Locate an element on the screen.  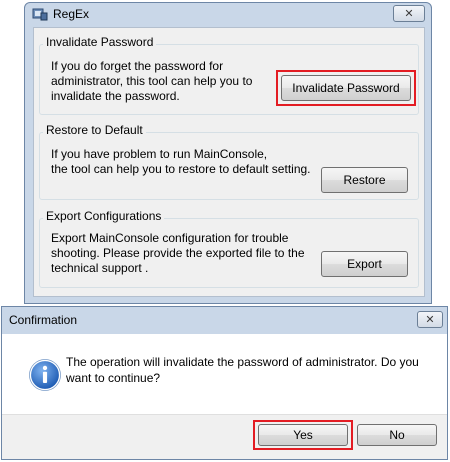
group-title-export-configurations: Export Configurations is located at coordinates (104, 216).